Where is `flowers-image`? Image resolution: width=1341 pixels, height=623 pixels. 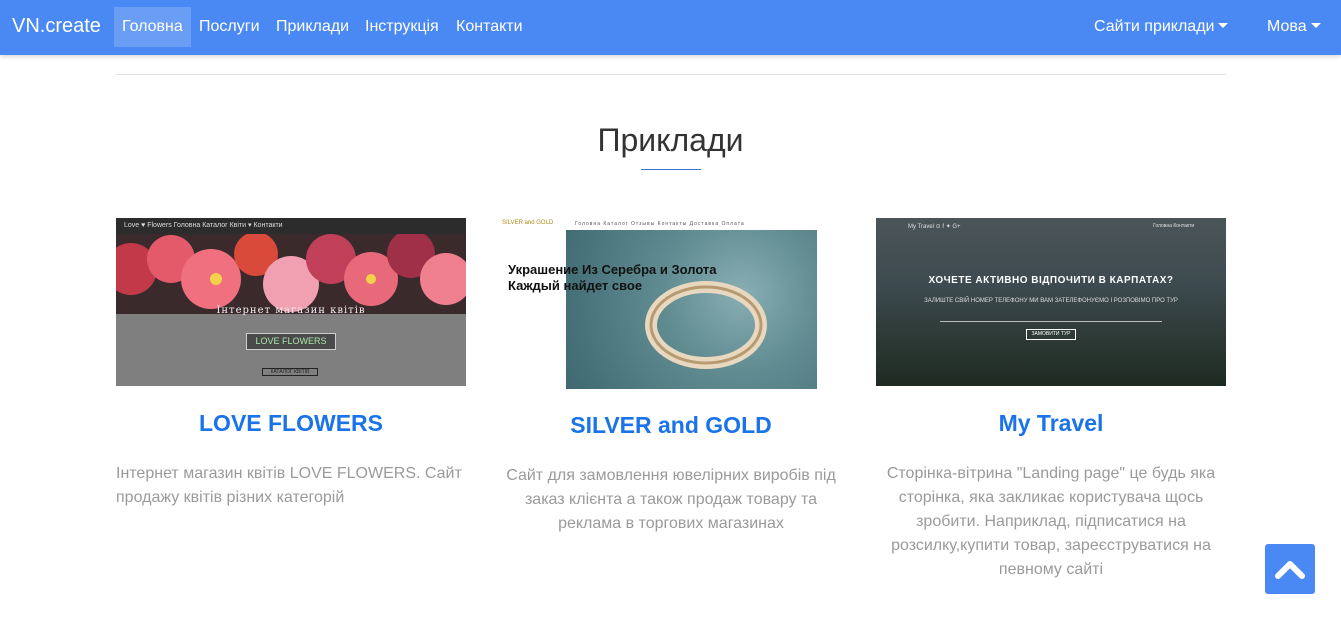 flowers-image is located at coordinates (291, 274).